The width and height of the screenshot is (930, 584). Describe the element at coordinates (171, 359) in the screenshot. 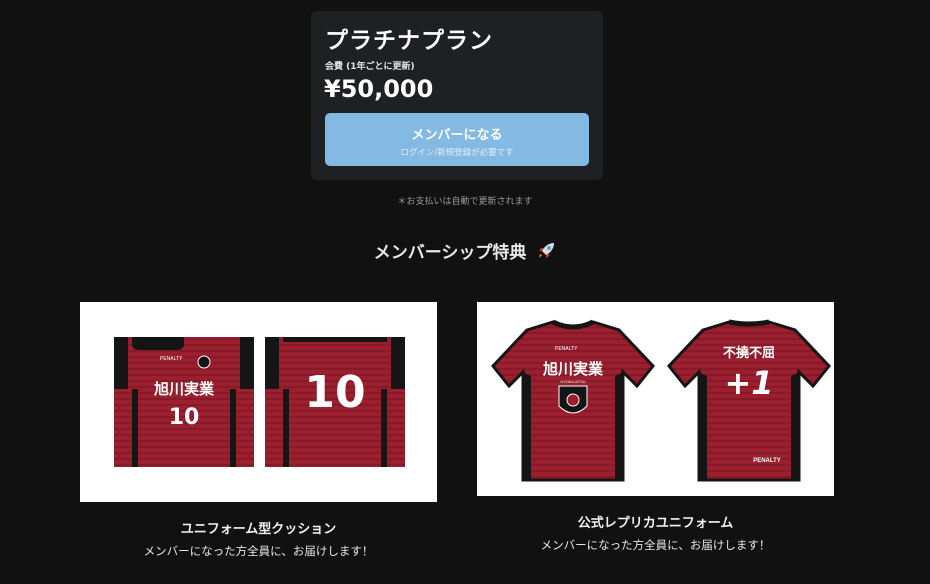

I see `cushion-front-brand: PENALTY` at that location.